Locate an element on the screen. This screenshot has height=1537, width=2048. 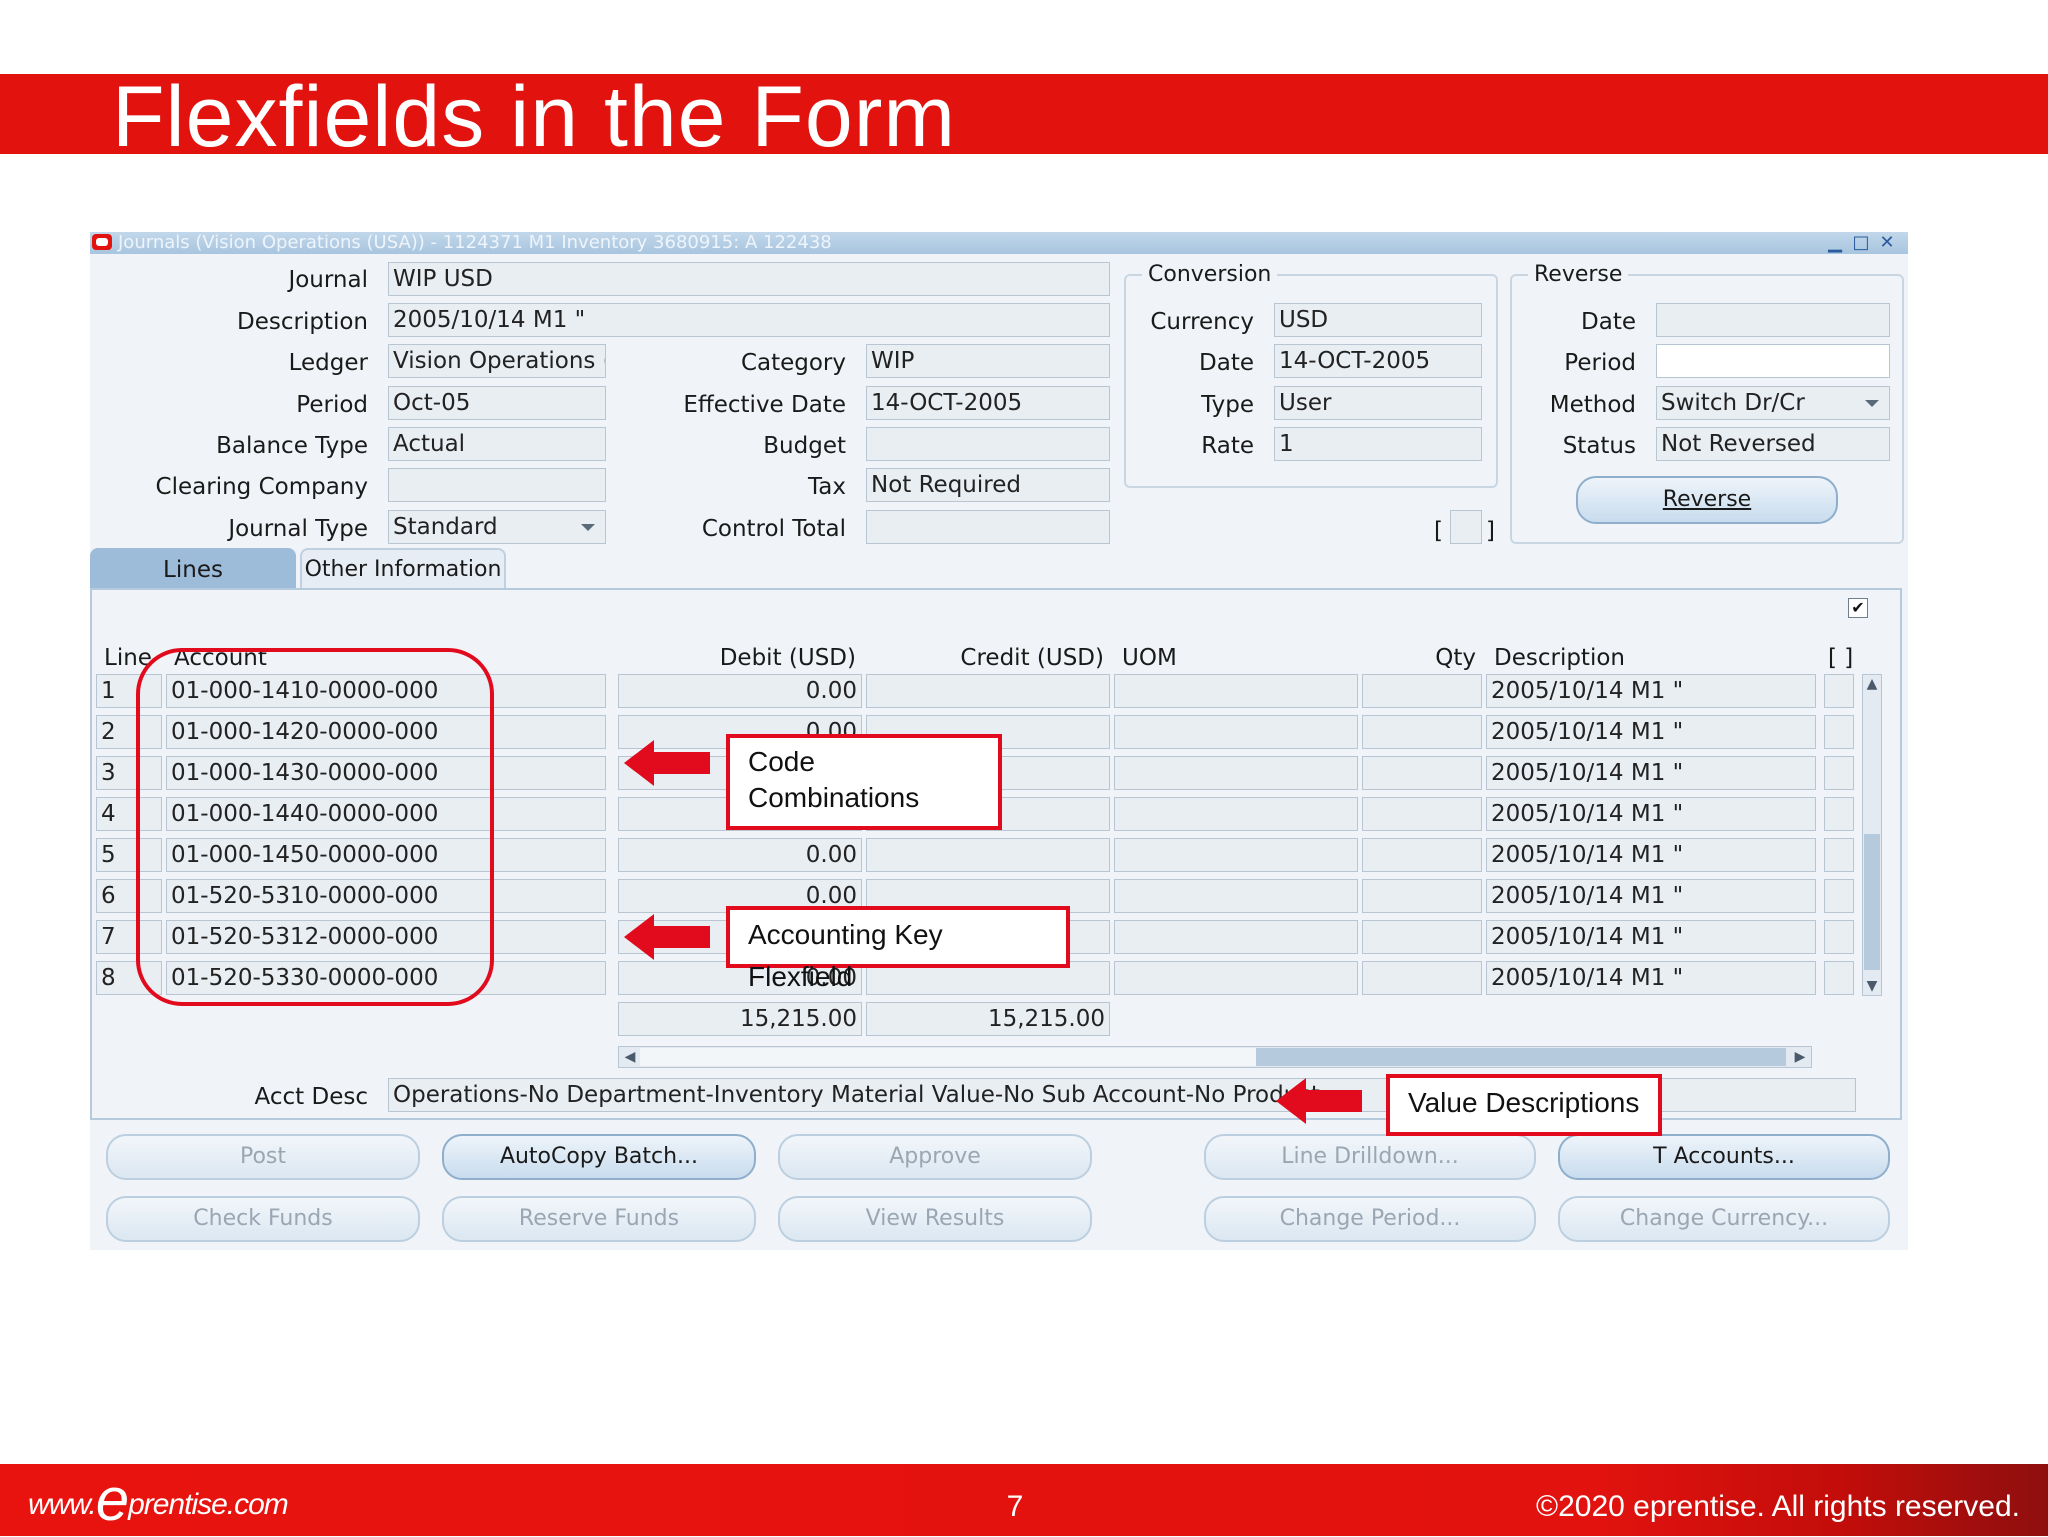
credit-total: 15,215.00 is located at coordinates (988, 1019).